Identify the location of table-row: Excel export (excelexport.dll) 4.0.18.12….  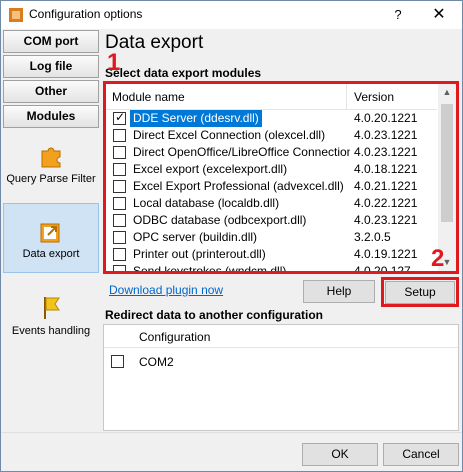
(271, 169).